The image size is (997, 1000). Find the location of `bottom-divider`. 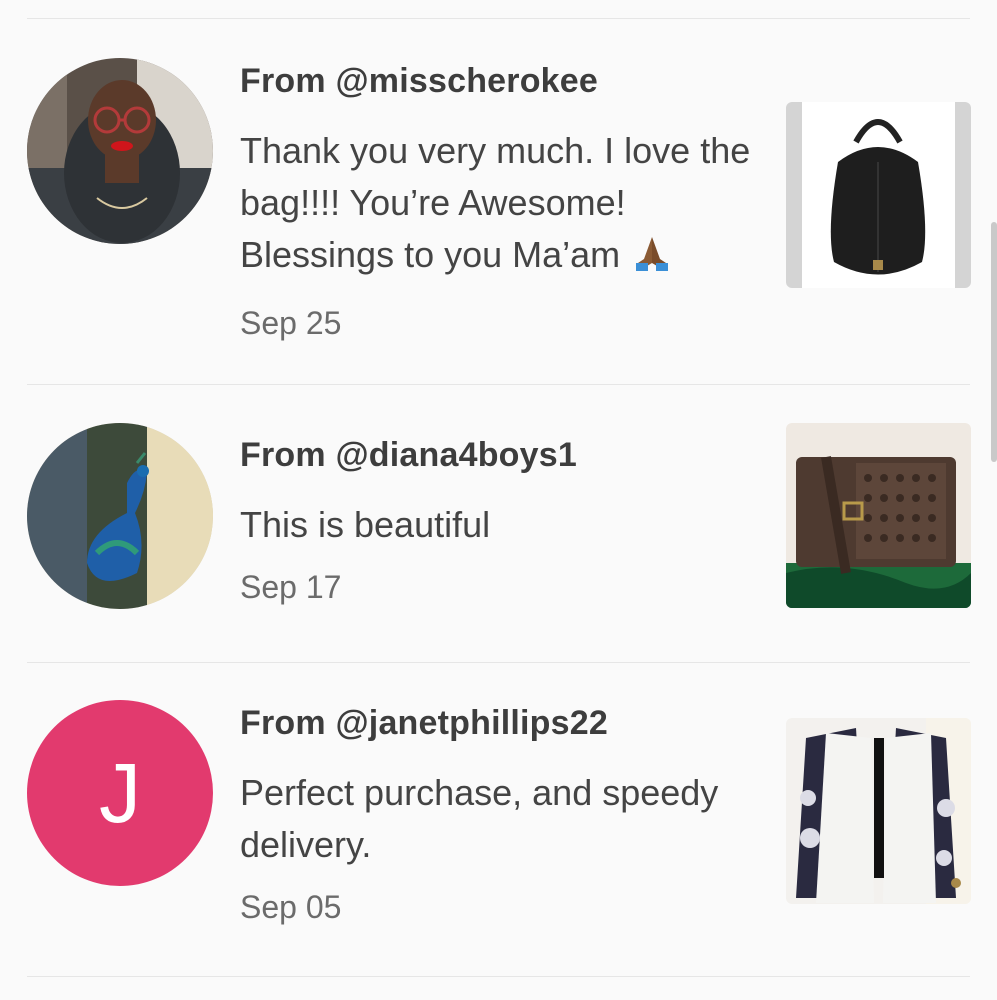

bottom-divider is located at coordinates (498, 976).